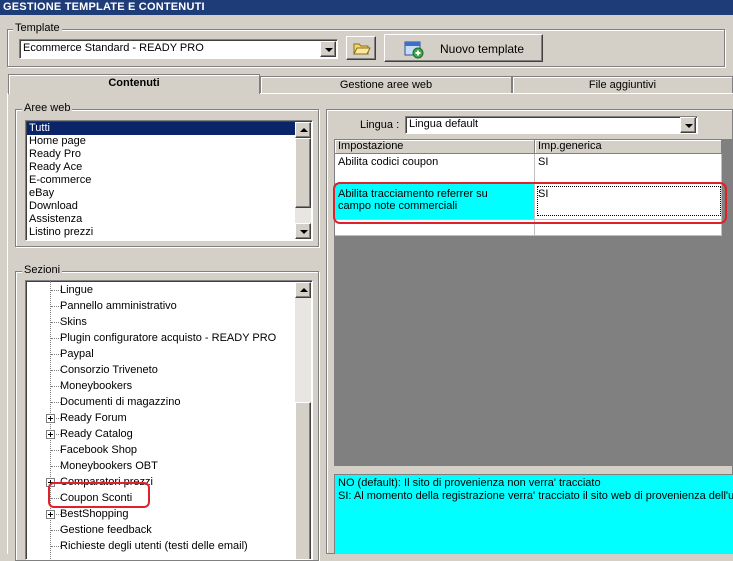 The height and width of the screenshot is (561, 733). Describe the element at coordinates (93, 418) in the screenshot. I see `tree-item-label: Ready Forum` at that location.